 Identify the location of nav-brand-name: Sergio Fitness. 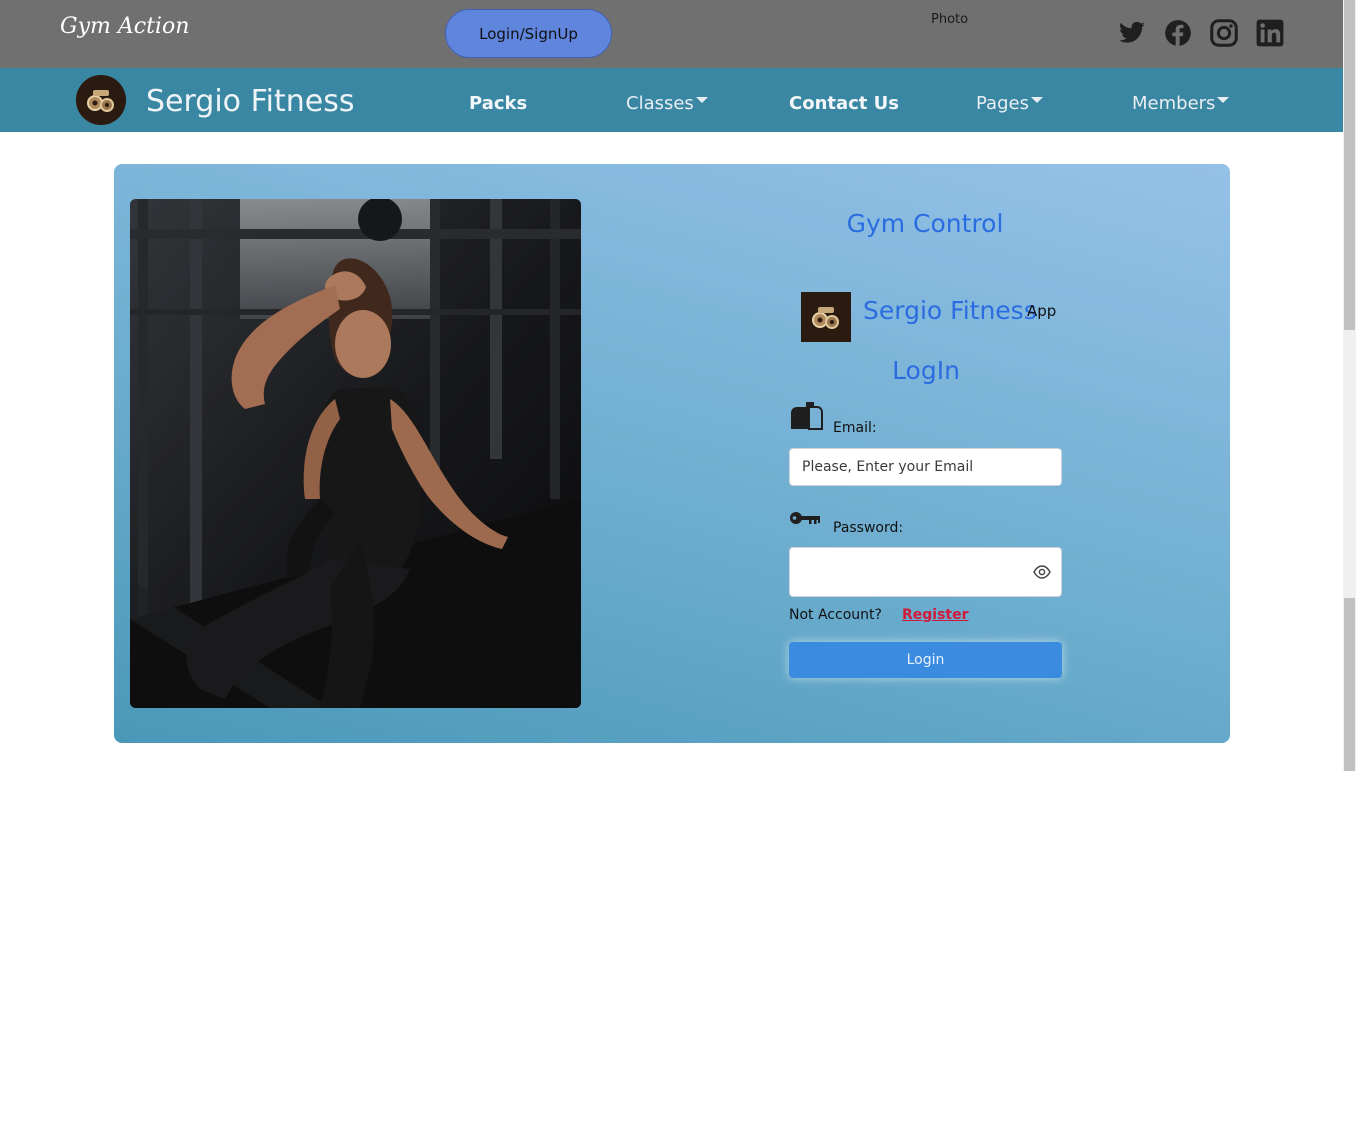
(250, 101).